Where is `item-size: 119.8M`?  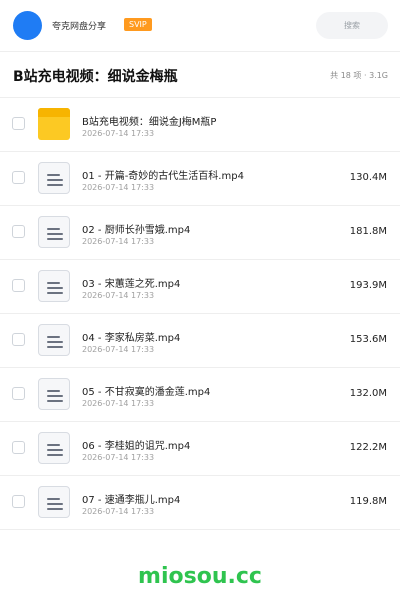
item-size: 119.8M is located at coordinates (368, 501).